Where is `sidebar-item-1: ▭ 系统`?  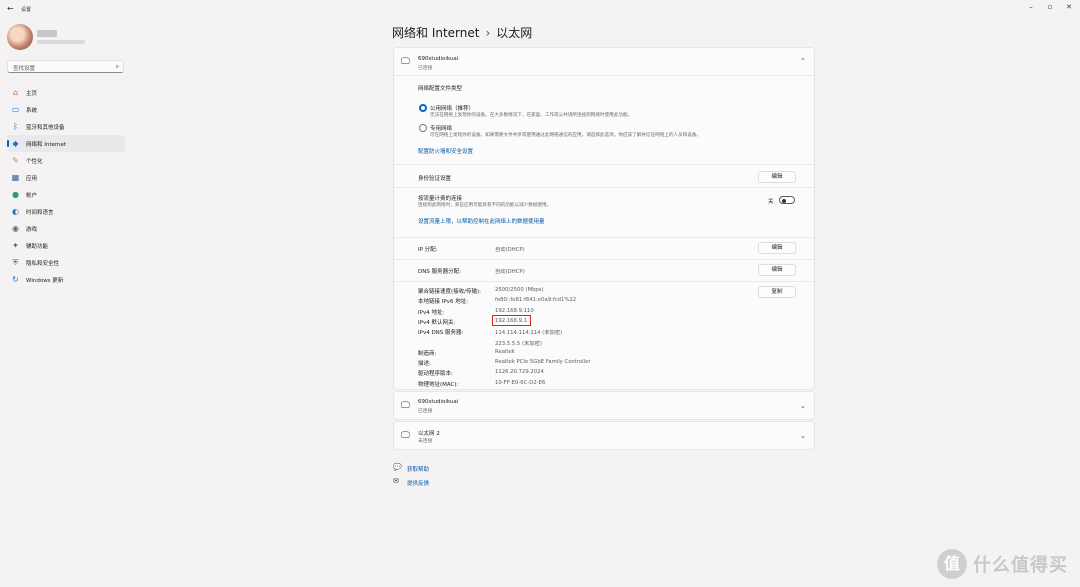
sidebar-item-1: ▭ 系统 is located at coordinates (66, 109).